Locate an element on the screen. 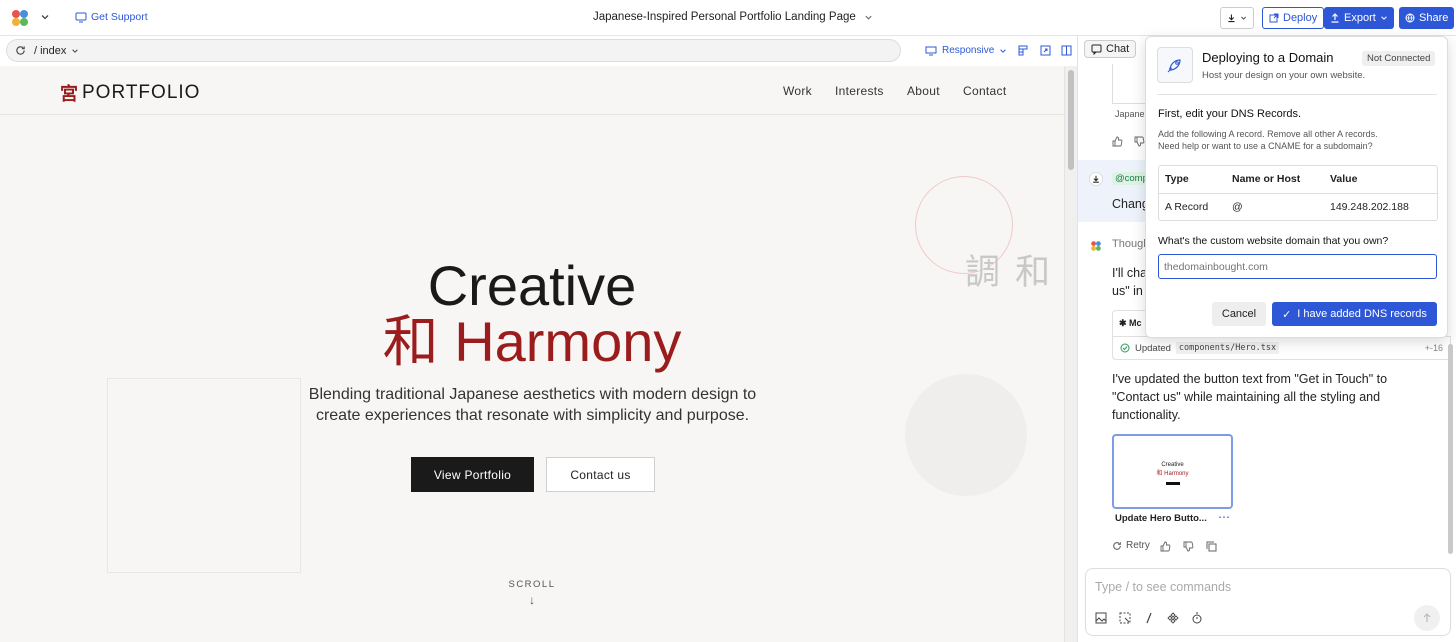  site-brand: 宮 PORTFOLIO is located at coordinates (130, 93).